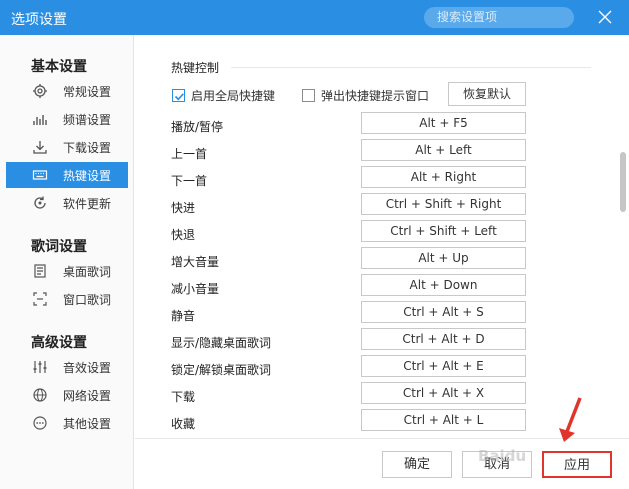 Image resolution: width=629 pixels, height=489 pixels. Describe the element at coordinates (87, 203) in the screenshot. I see `sidebar-item-label: 软件更新` at that location.